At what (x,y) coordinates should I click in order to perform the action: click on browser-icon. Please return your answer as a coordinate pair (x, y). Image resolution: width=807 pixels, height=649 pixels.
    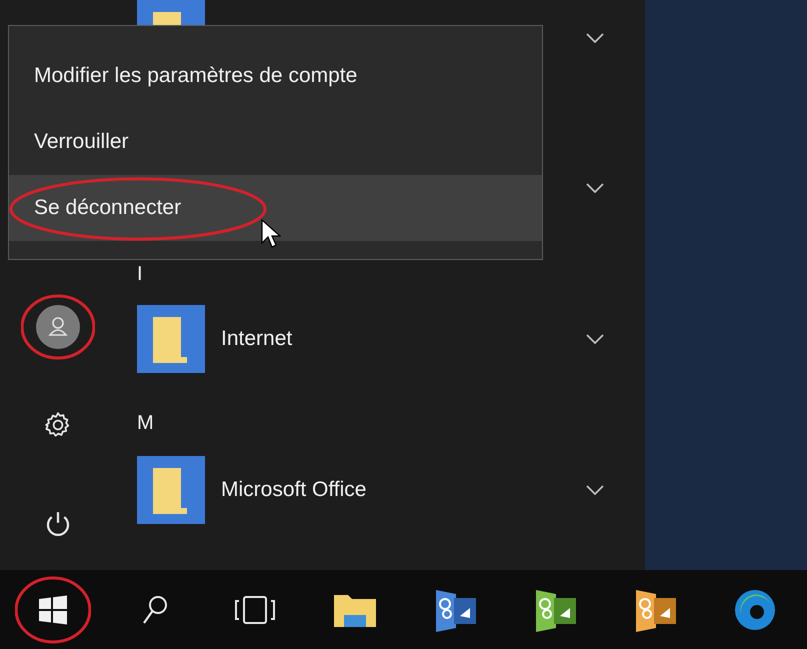
    Looking at the image, I should click on (755, 610).